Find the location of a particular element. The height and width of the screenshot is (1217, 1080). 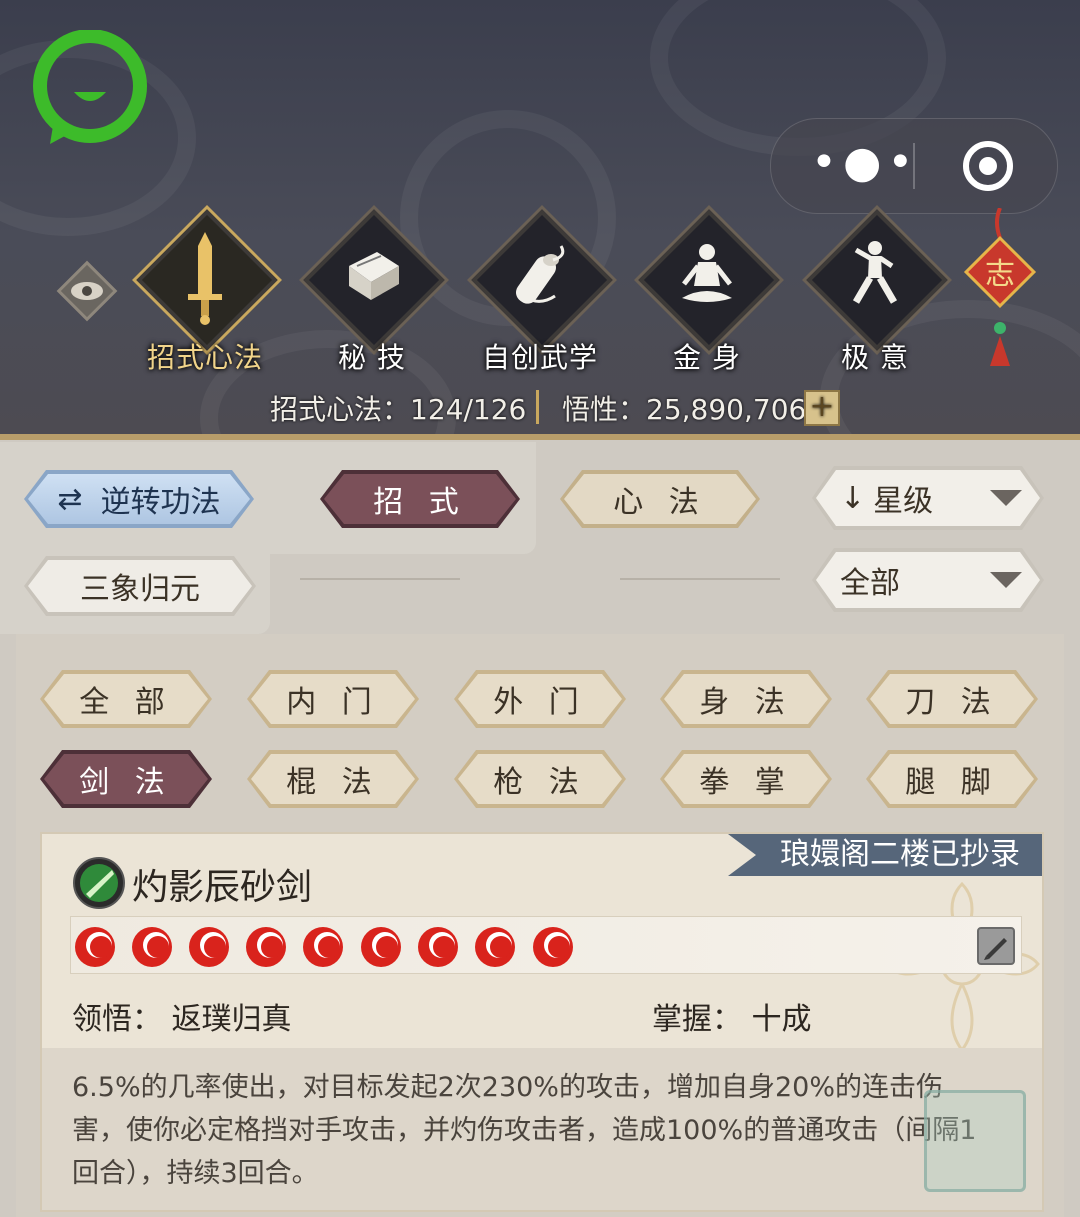

category-leg: 腿 脚 is located at coordinates (952, 779).